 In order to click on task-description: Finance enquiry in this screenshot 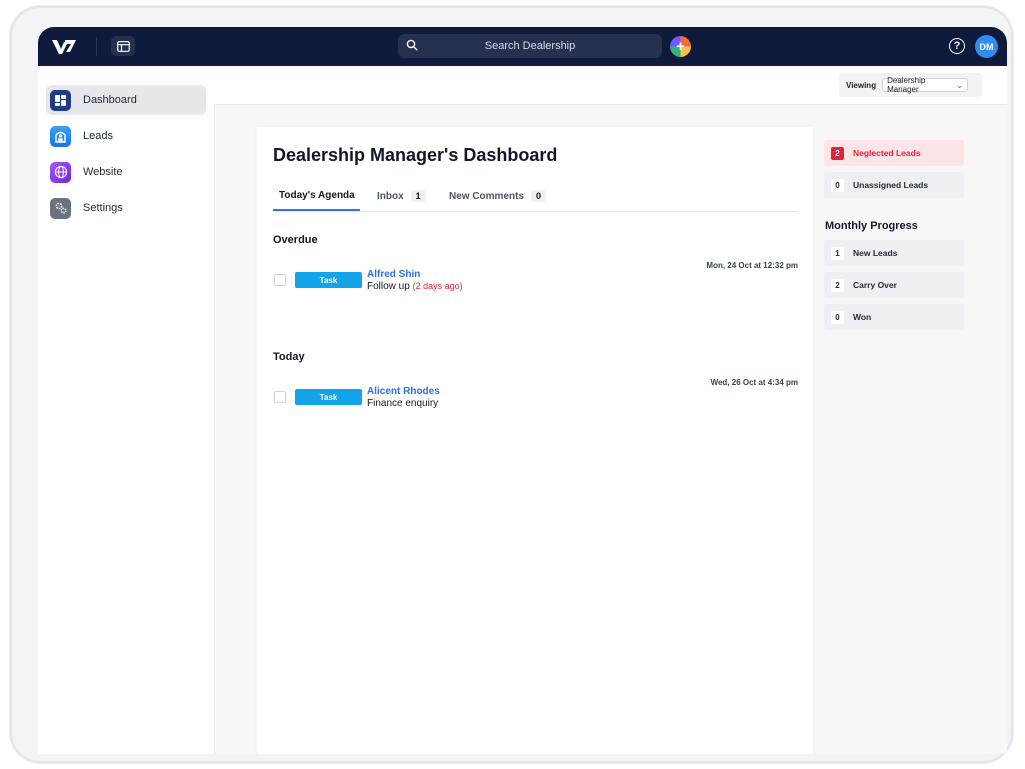, I will do `click(402, 403)`.